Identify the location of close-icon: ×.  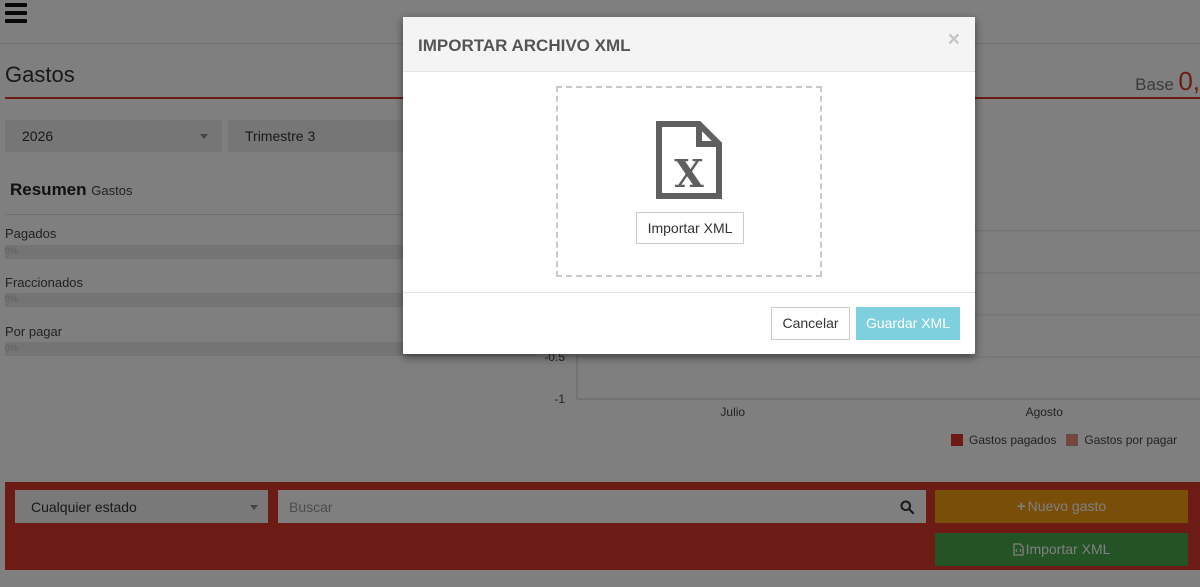
(954, 39).